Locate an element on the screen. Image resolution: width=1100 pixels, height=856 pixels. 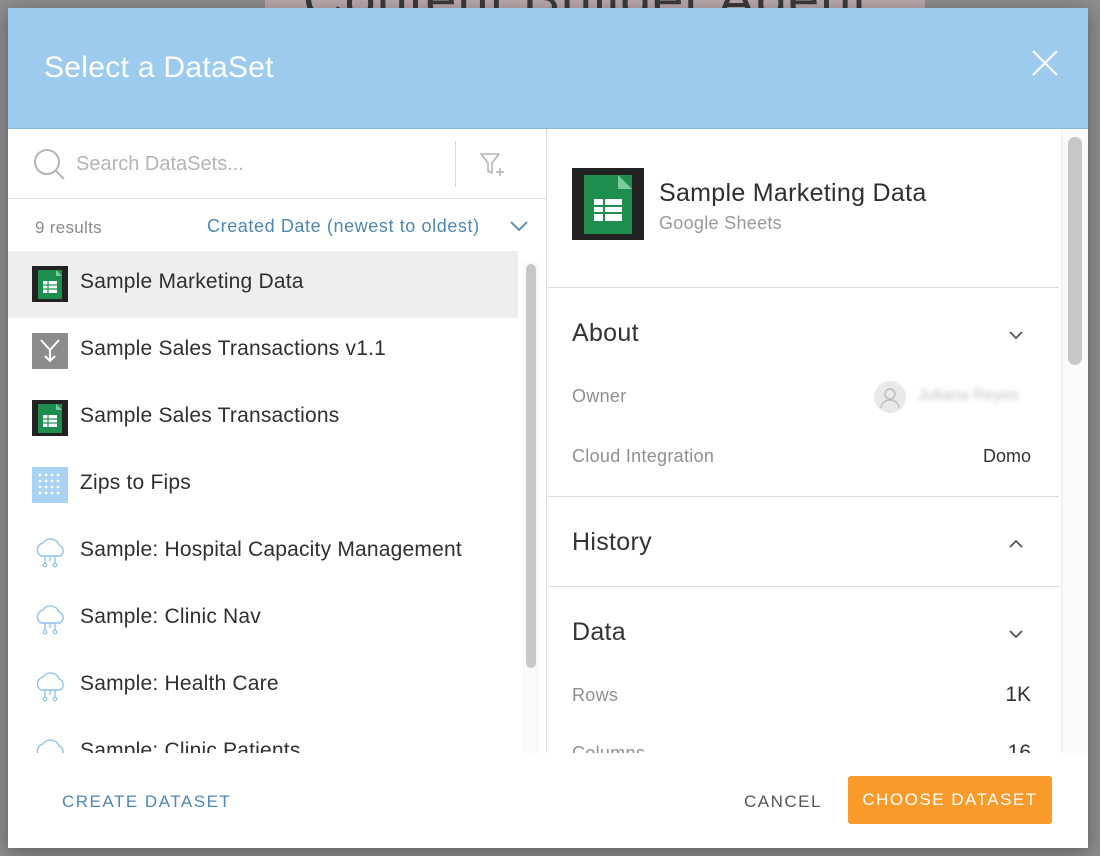
list-scrollbar is located at coordinates (531, 507).